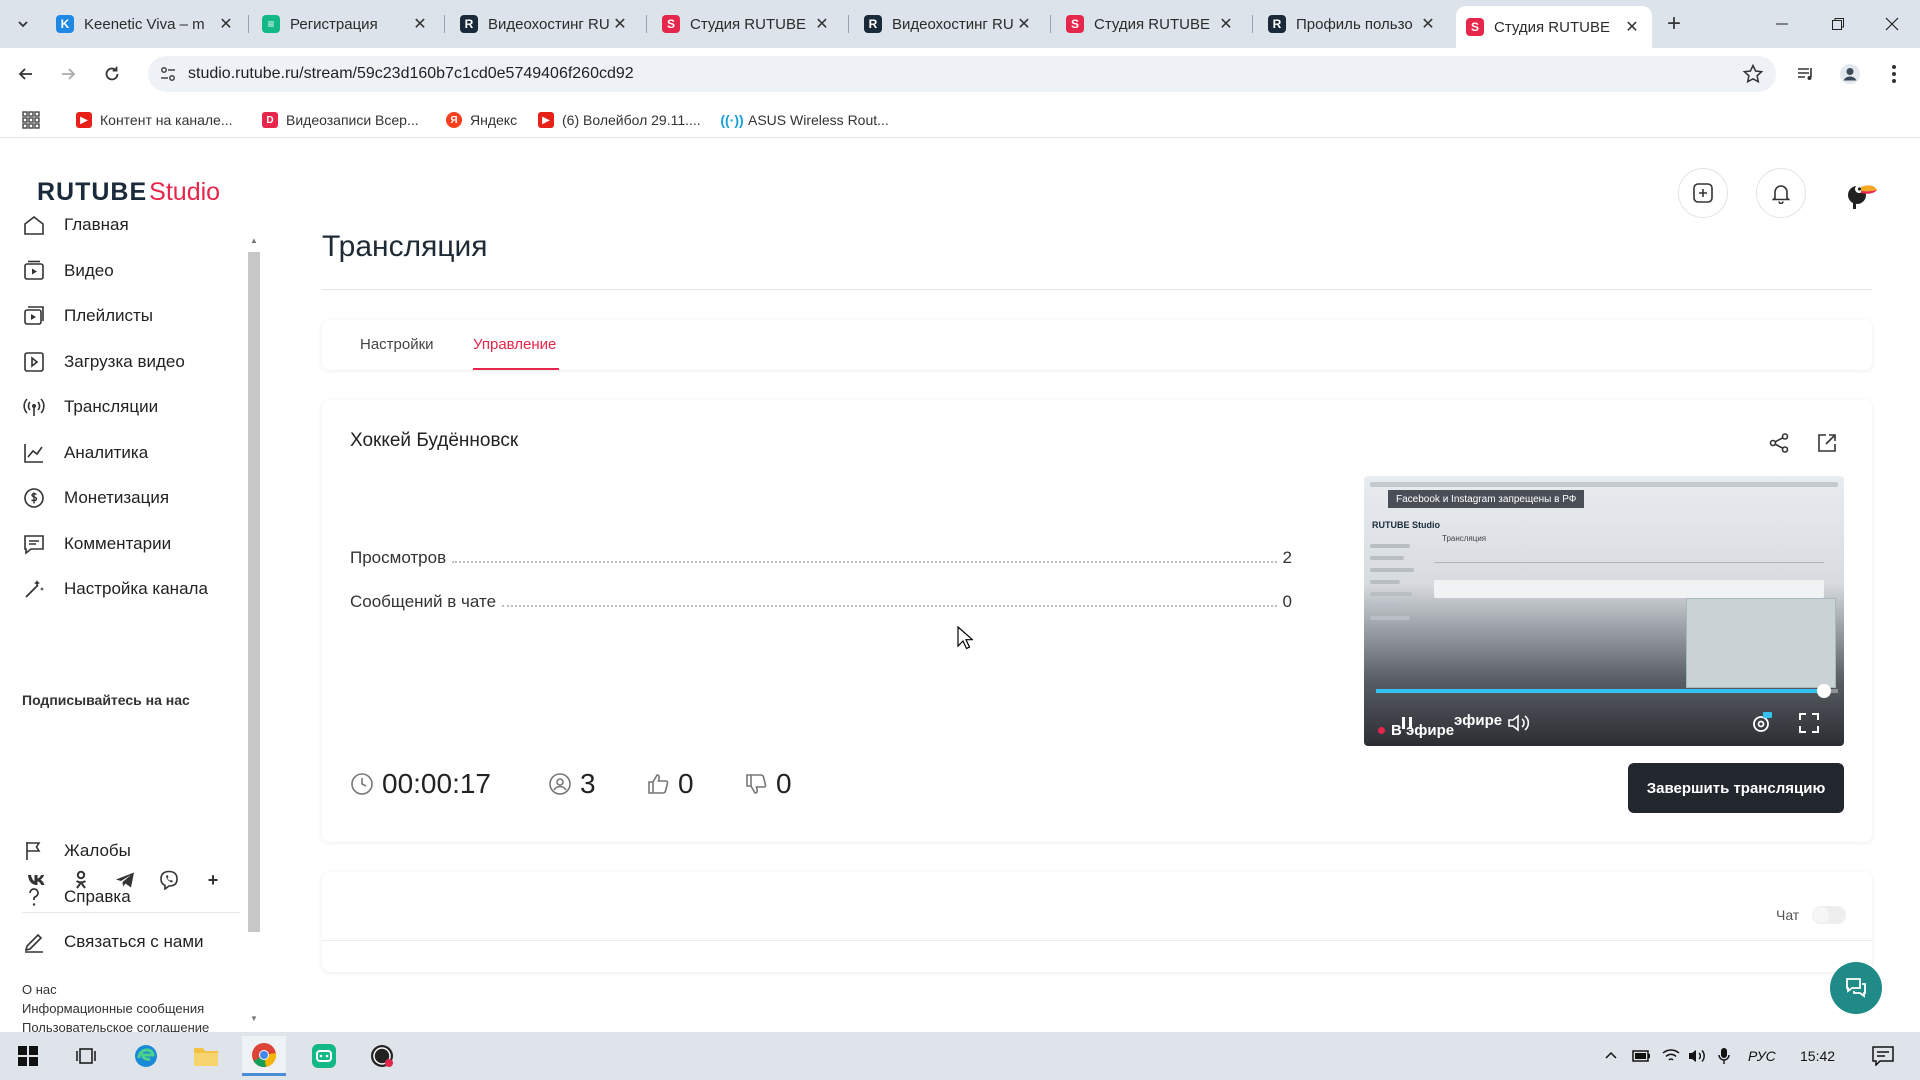 The height and width of the screenshot is (1080, 1920). What do you see at coordinates (1398, 601) in the screenshot?
I see `preview-sidebar` at bounding box center [1398, 601].